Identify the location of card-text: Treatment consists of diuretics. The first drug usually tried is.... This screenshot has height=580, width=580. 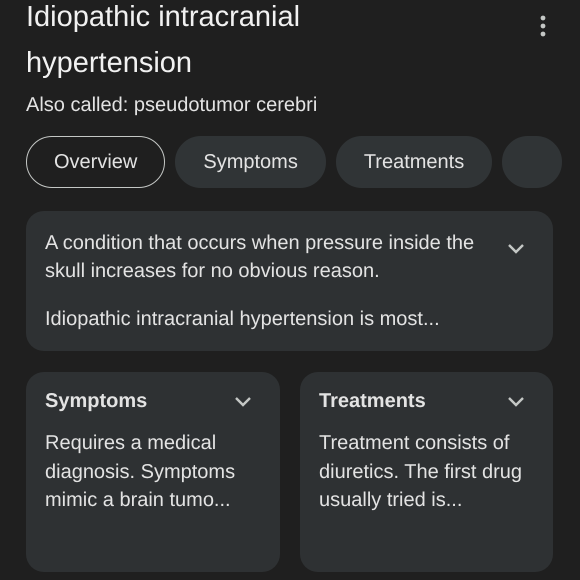
(421, 472).